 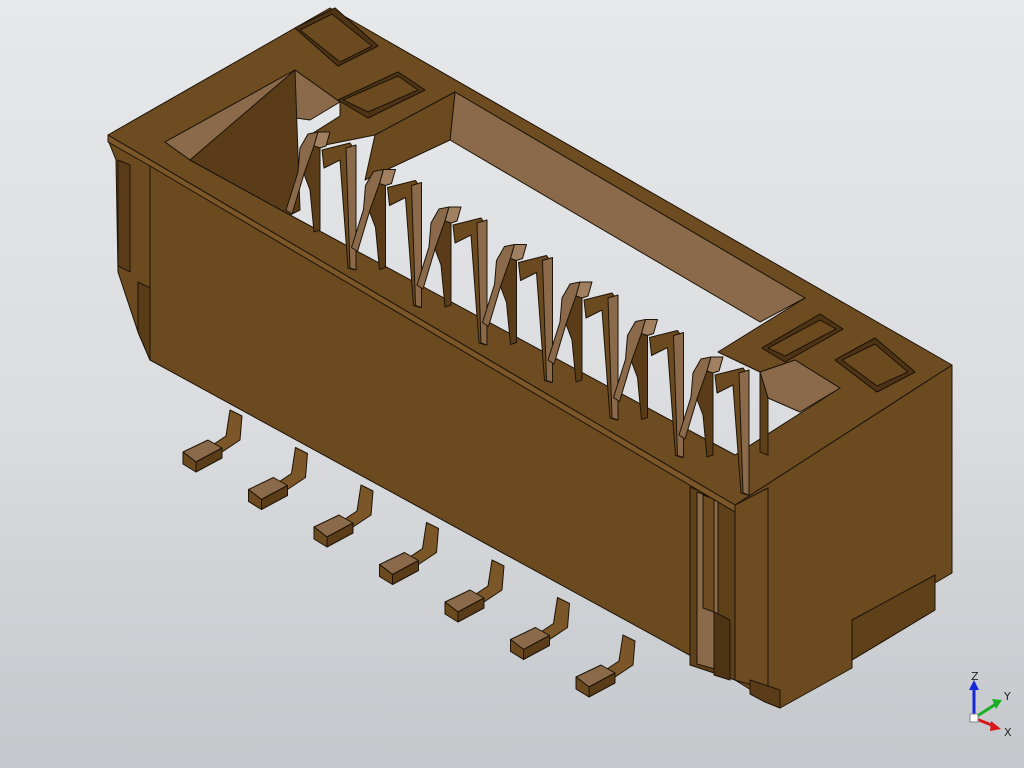 I want to click on x-axis-label: X, so click(x=1008, y=732).